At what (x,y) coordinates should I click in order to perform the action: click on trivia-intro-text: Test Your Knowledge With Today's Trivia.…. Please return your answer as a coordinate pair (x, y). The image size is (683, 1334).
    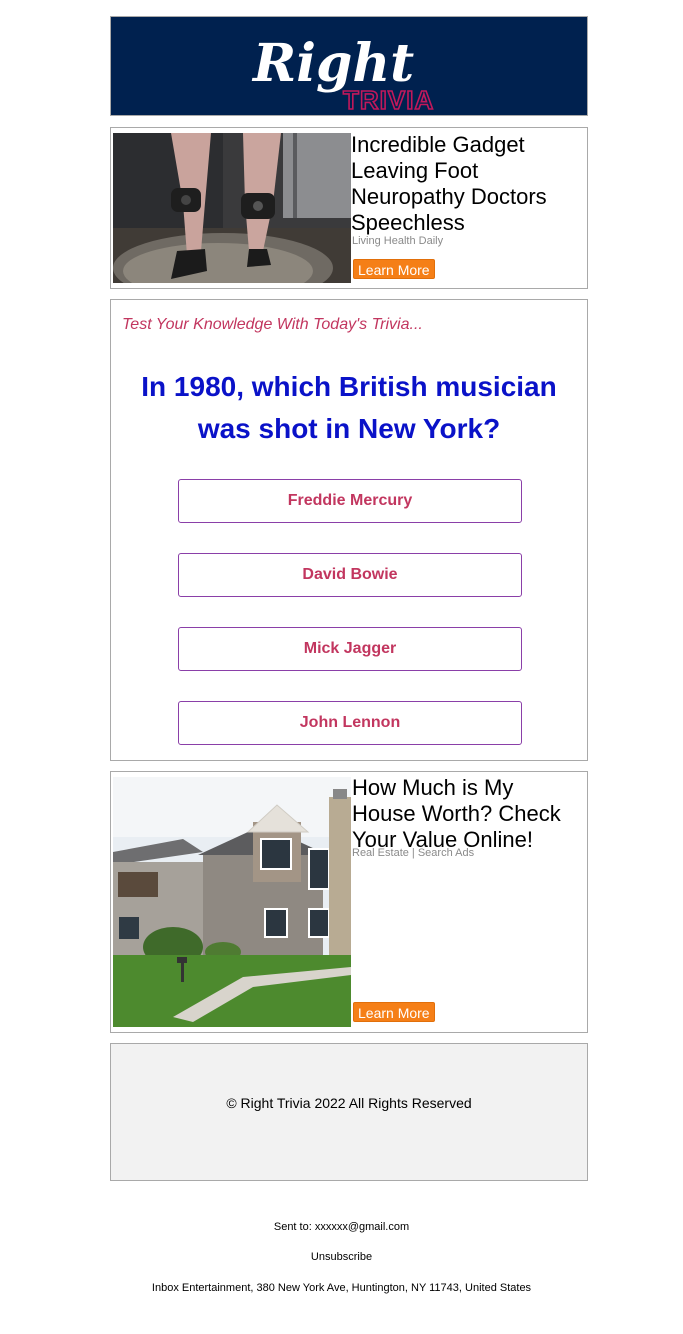
    Looking at the image, I should click on (272, 324).